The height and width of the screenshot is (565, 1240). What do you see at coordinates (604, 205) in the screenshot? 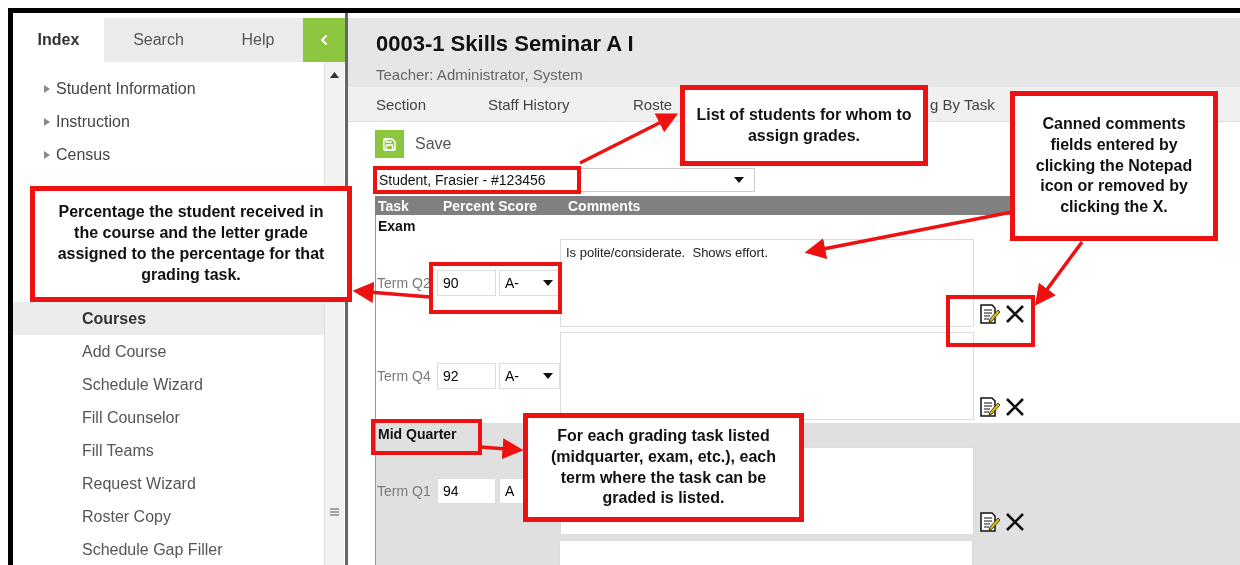
I see `column-header: Comments` at bounding box center [604, 205].